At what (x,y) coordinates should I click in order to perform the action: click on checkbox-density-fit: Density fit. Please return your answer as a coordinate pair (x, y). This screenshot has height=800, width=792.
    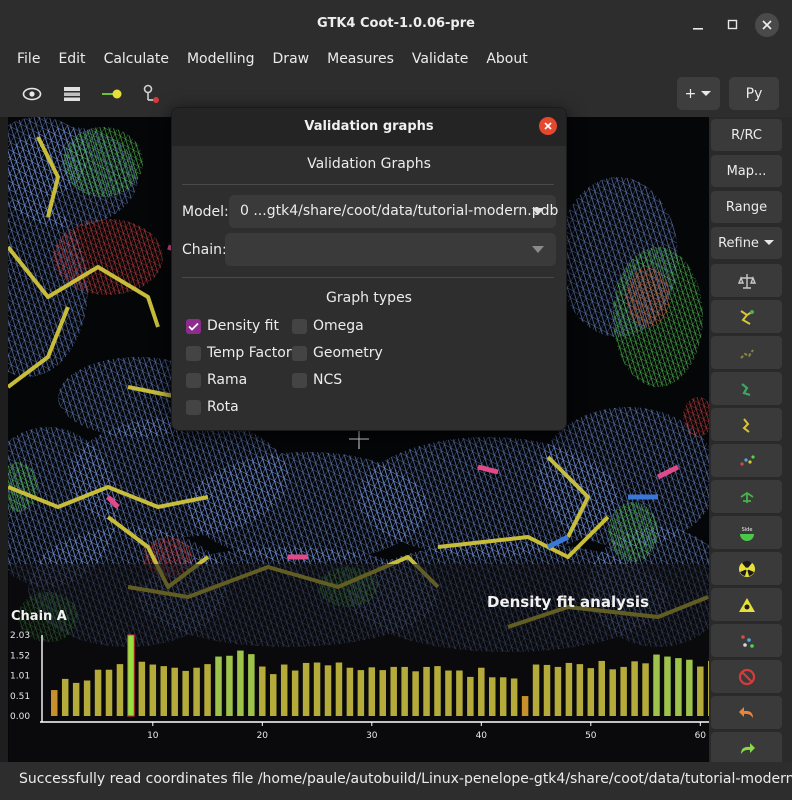
    Looking at the image, I should click on (232, 326).